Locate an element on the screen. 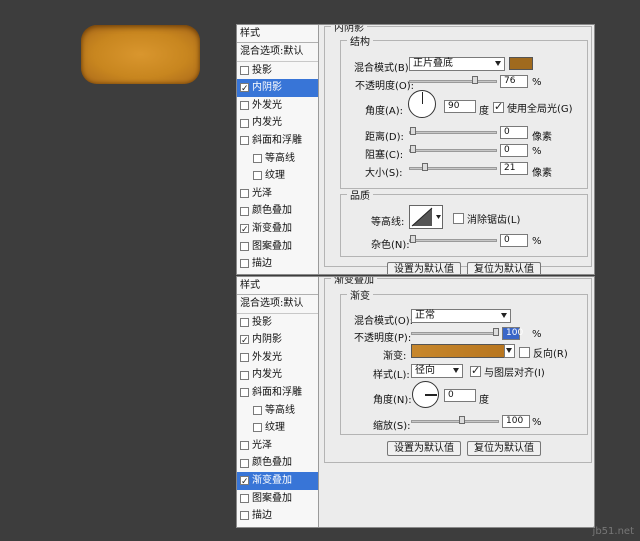  distance-label: 距离(D): is located at coordinates (384, 137).